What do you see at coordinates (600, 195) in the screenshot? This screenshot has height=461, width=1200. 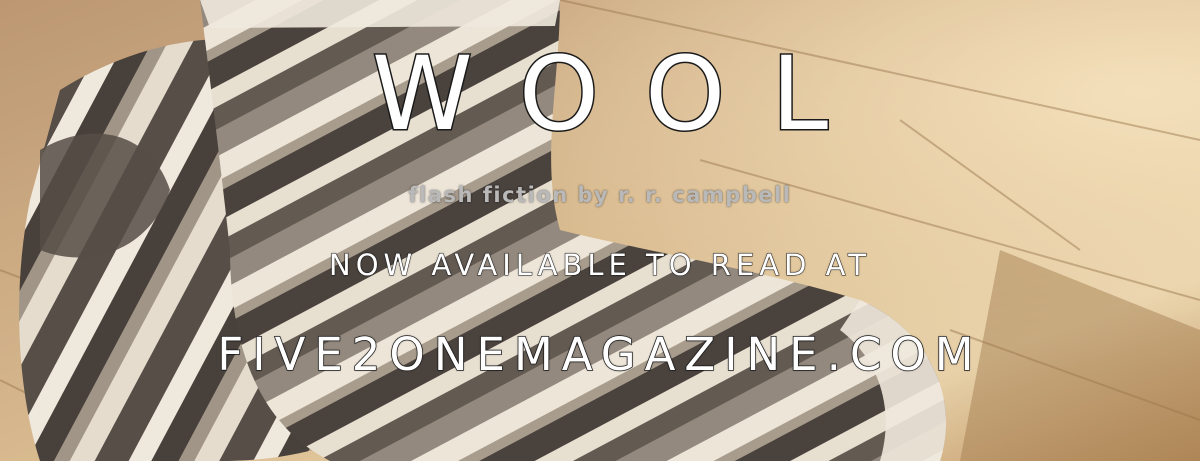 I see `author-byline: flash fiction by r. r. campbell` at bounding box center [600, 195].